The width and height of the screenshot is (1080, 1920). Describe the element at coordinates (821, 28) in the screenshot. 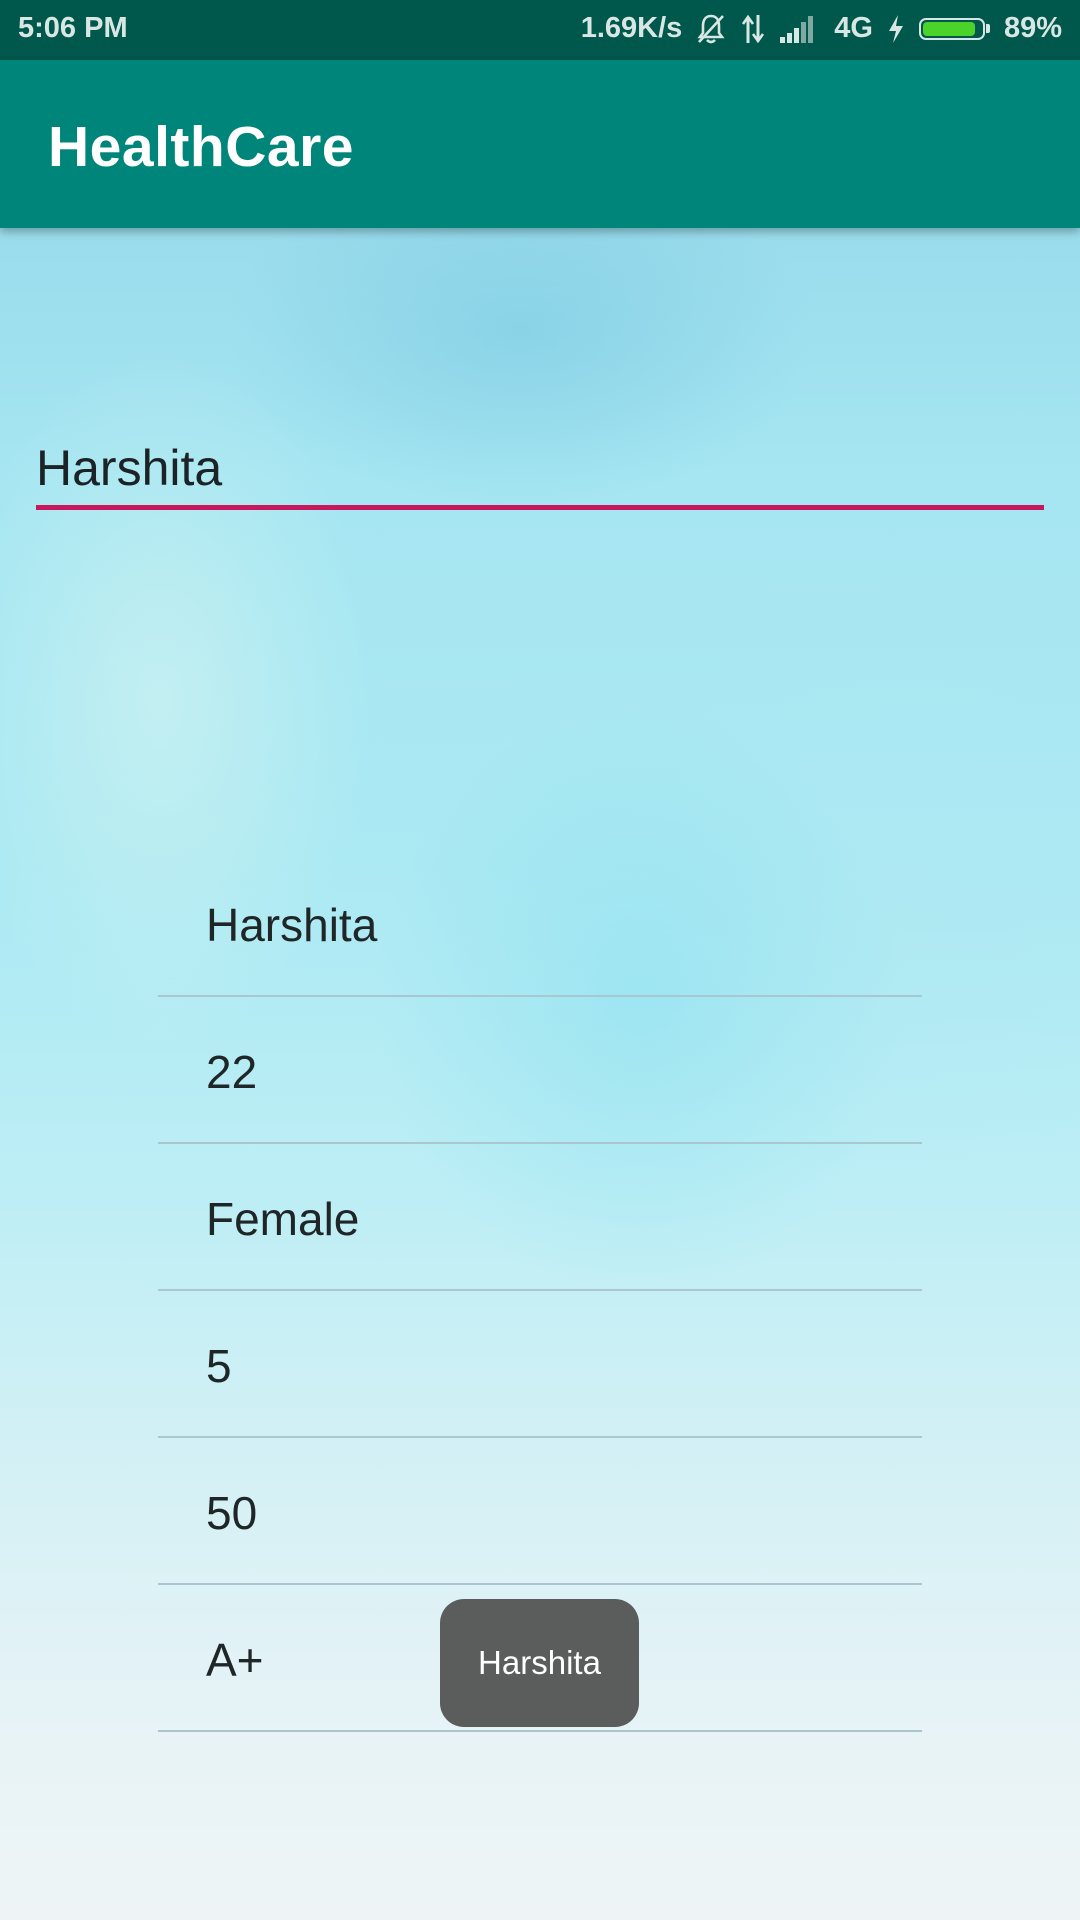

I see `status-icons: 1.69K/s 4G 89%` at that location.